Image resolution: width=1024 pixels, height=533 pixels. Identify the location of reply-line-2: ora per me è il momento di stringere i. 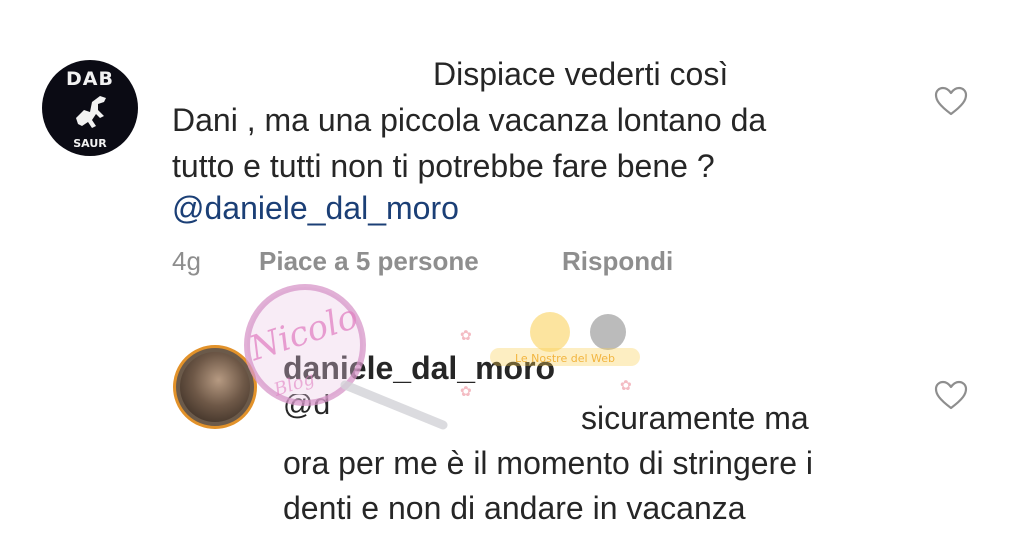
(548, 463).